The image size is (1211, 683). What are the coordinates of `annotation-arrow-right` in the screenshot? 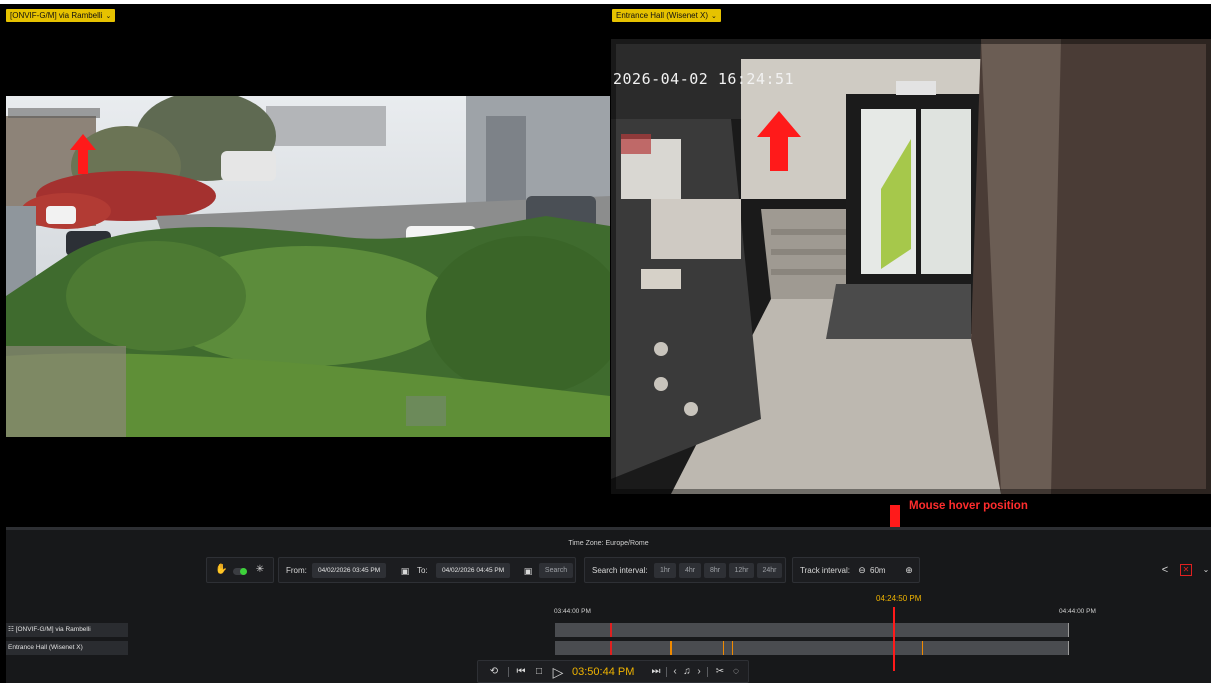 It's located at (779, 141).